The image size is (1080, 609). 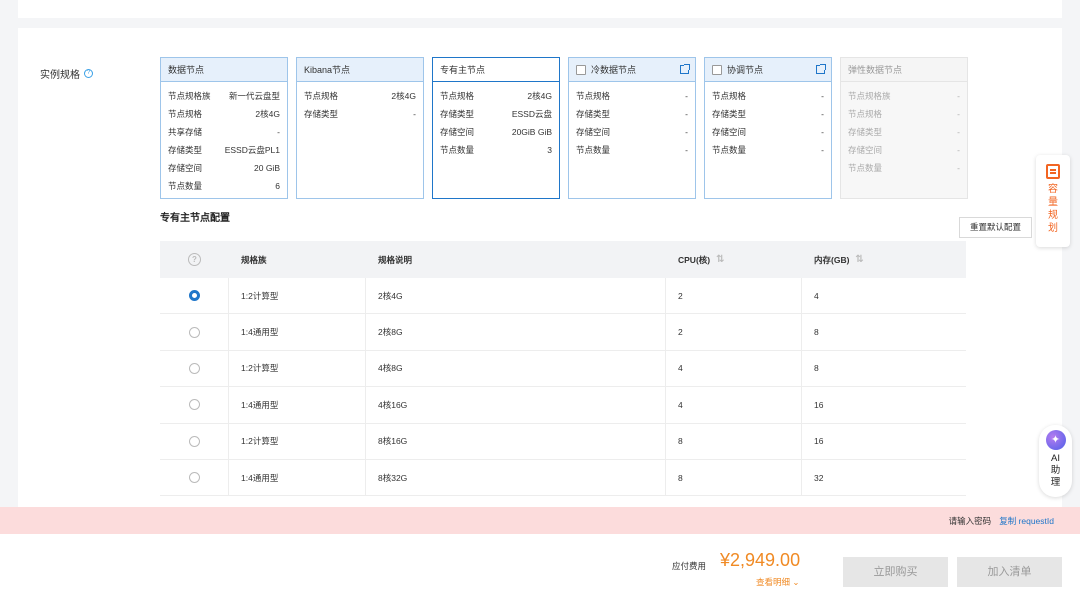 What do you see at coordinates (1026, 521) in the screenshot?
I see `copy-requestid-link: 复制 requestId` at bounding box center [1026, 521].